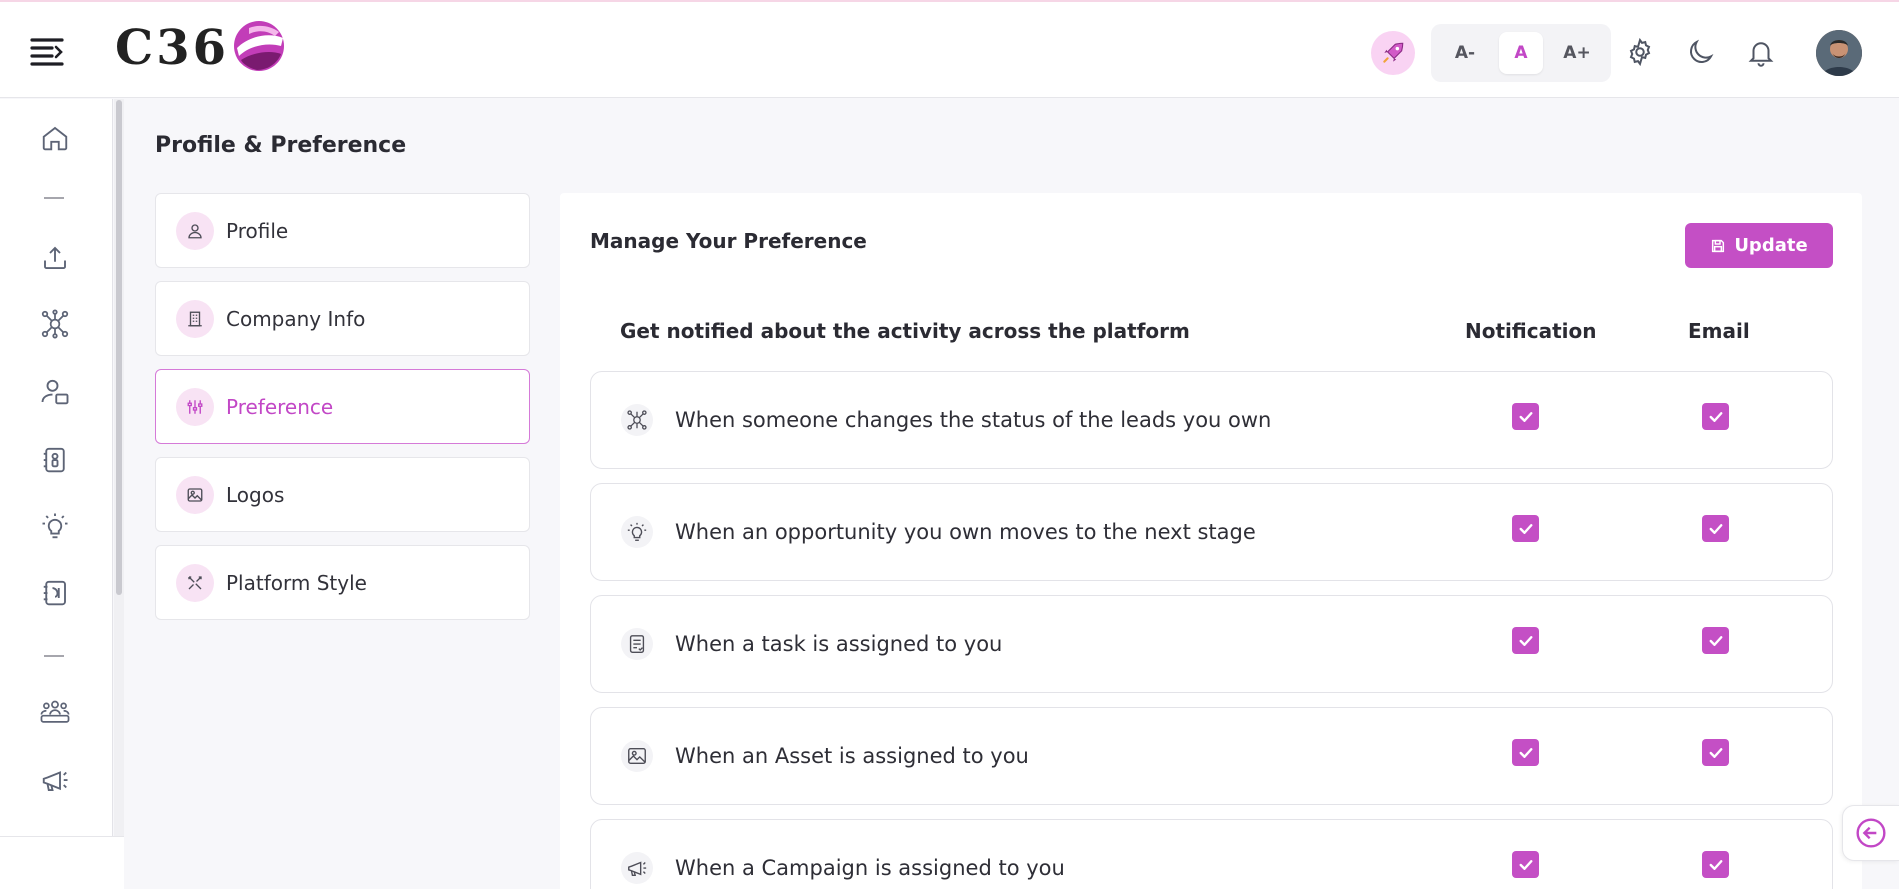 Image resolution: width=1899 pixels, height=889 pixels. What do you see at coordinates (195, 318) in the screenshot?
I see `building-icon` at bounding box center [195, 318].